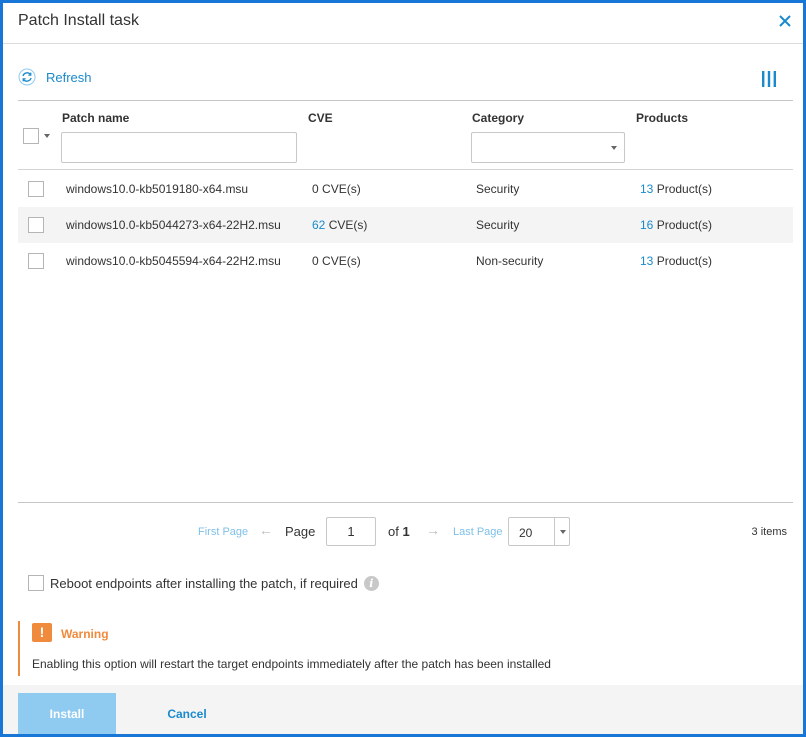  I want to click on first-page-link: First Page, so click(223, 532).